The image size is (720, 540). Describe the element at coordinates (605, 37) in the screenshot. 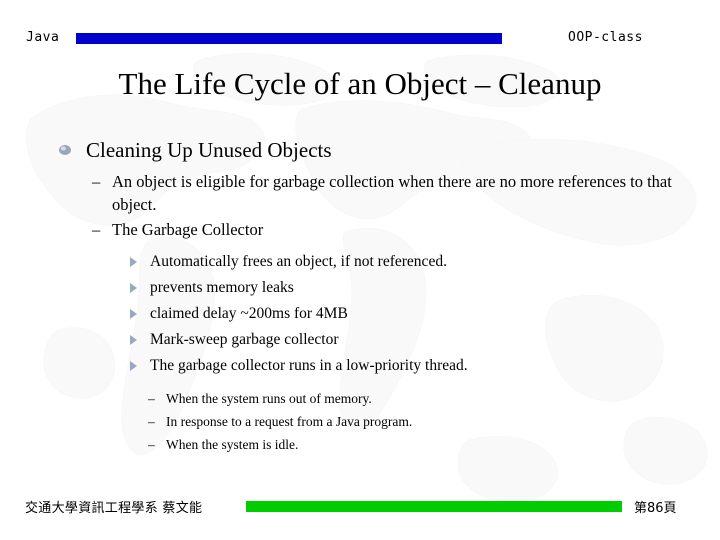

I see `header-right-label: OOP-class` at that location.